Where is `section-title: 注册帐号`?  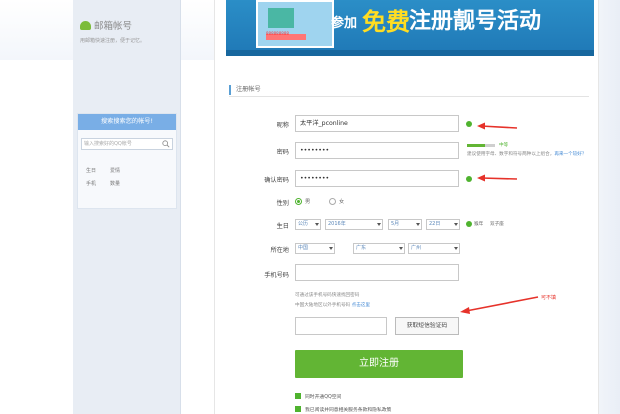
section-title: 注册帐号 is located at coordinates (248, 89).